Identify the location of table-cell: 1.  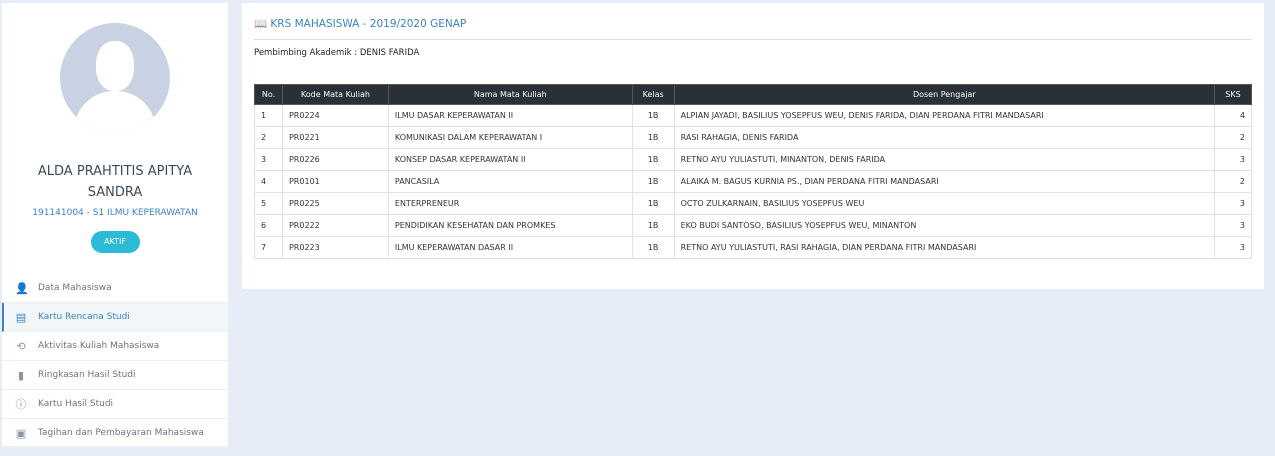
(268, 115).